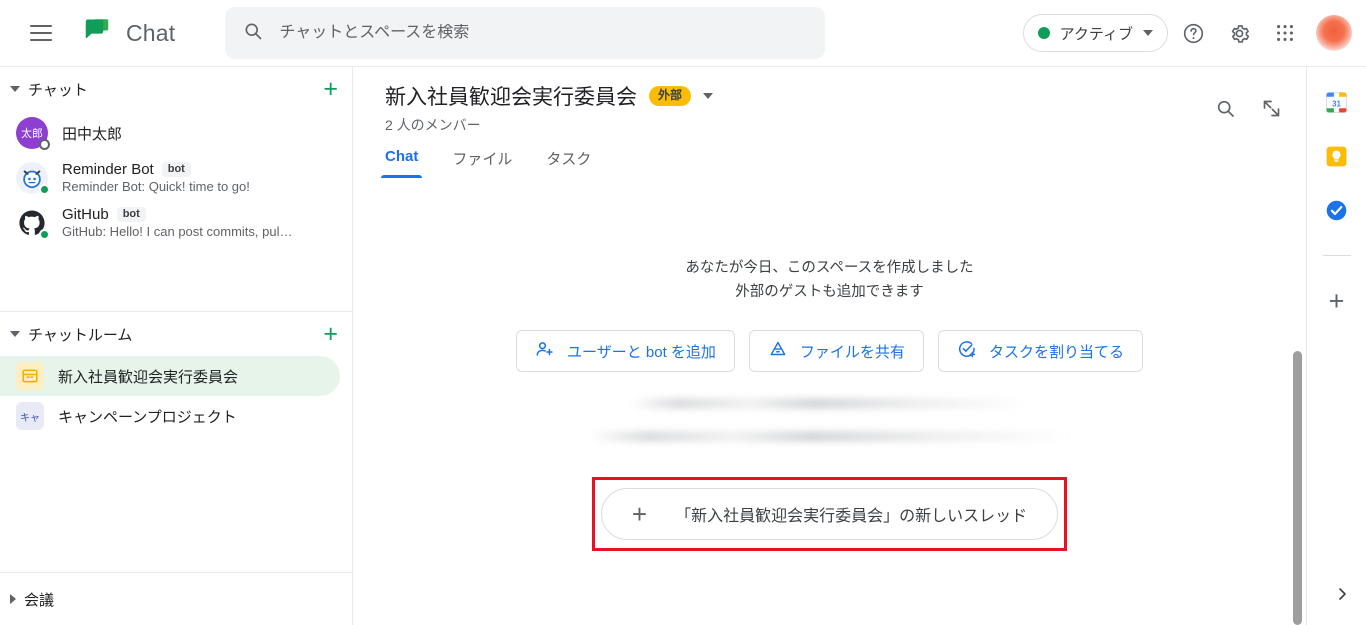 The height and width of the screenshot is (625, 1366). I want to click on tab-files: ファイル, so click(482, 163).